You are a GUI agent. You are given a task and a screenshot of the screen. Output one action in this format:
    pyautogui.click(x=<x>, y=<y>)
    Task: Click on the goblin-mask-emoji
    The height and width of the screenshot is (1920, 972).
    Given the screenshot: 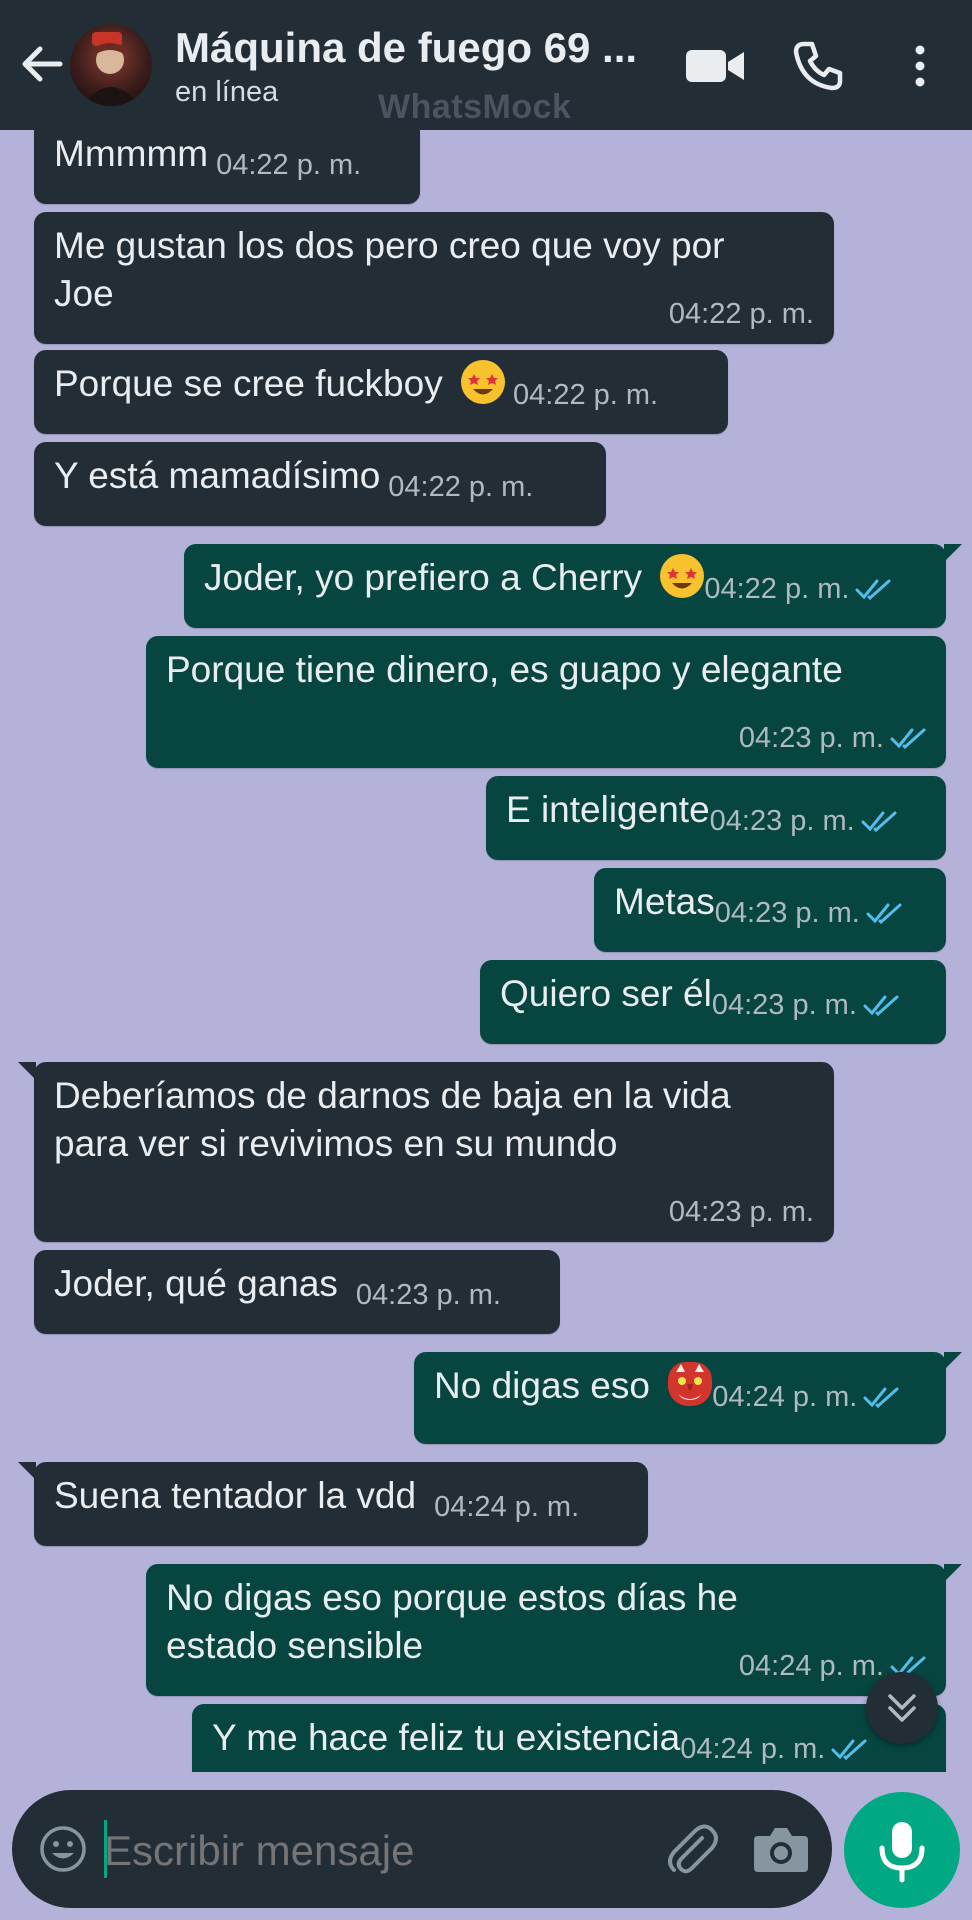 What is the action you would take?
    pyautogui.click(x=690, y=1384)
    